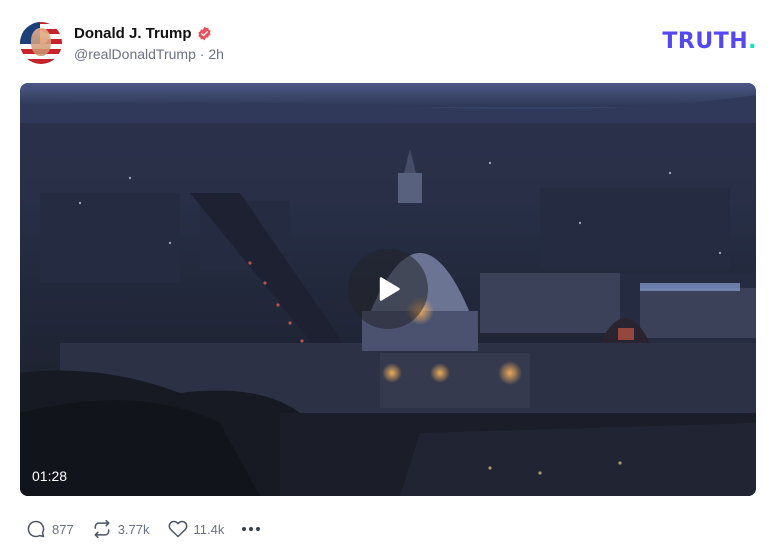 The width and height of the screenshot is (777, 559). What do you see at coordinates (216, 54) in the screenshot?
I see `post-time: 2h` at bounding box center [216, 54].